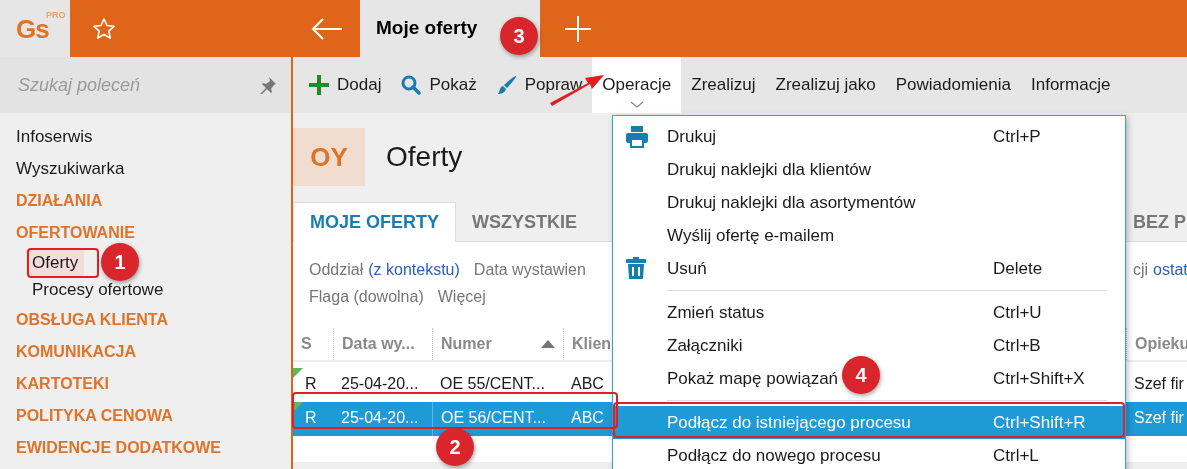 Image resolution: width=1187 pixels, height=469 pixels. I want to click on shortcut-label: Ctrl+Shift+X, so click(1039, 378).